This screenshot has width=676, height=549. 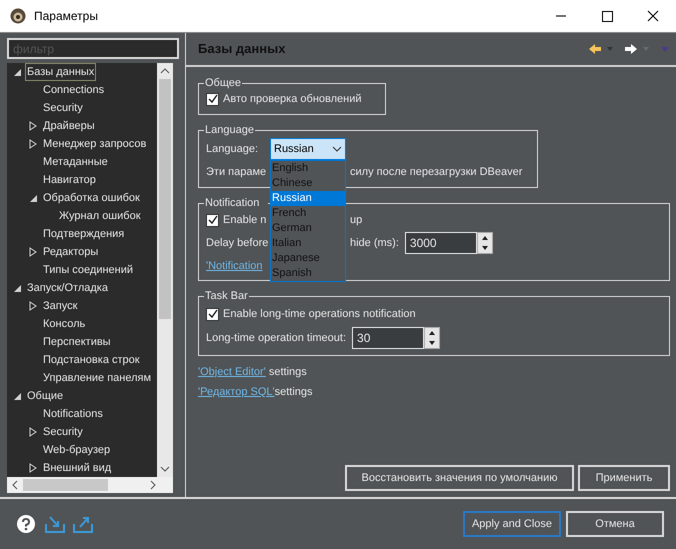 What do you see at coordinates (232, 203) in the screenshot?
I see `group-title: Notification` at bounding box center [232, 203].